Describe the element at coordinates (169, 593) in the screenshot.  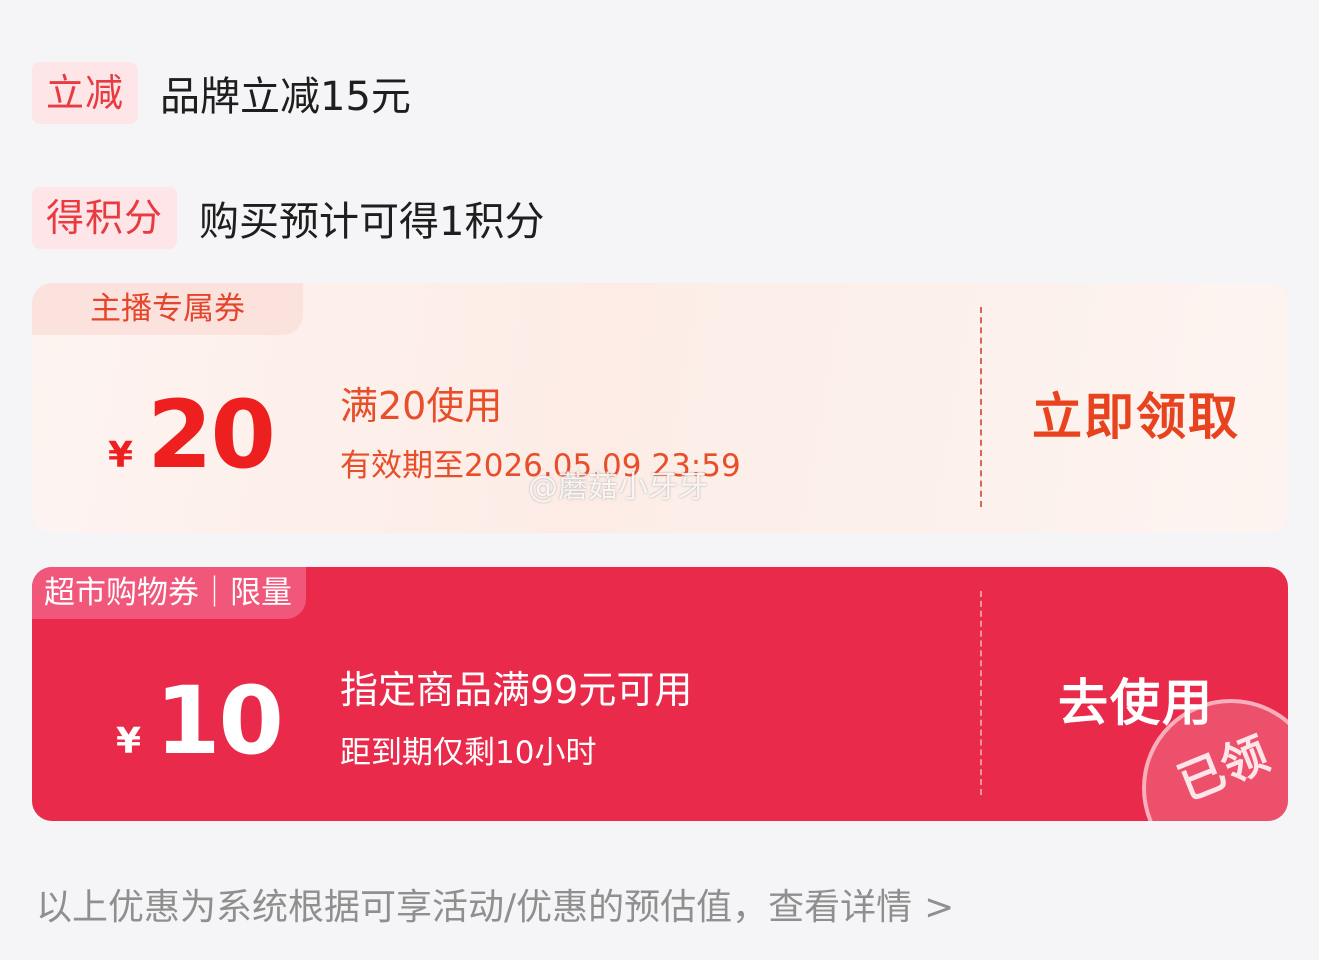
I see `coupon-type-label: 超市购物券｜限量` at that location.